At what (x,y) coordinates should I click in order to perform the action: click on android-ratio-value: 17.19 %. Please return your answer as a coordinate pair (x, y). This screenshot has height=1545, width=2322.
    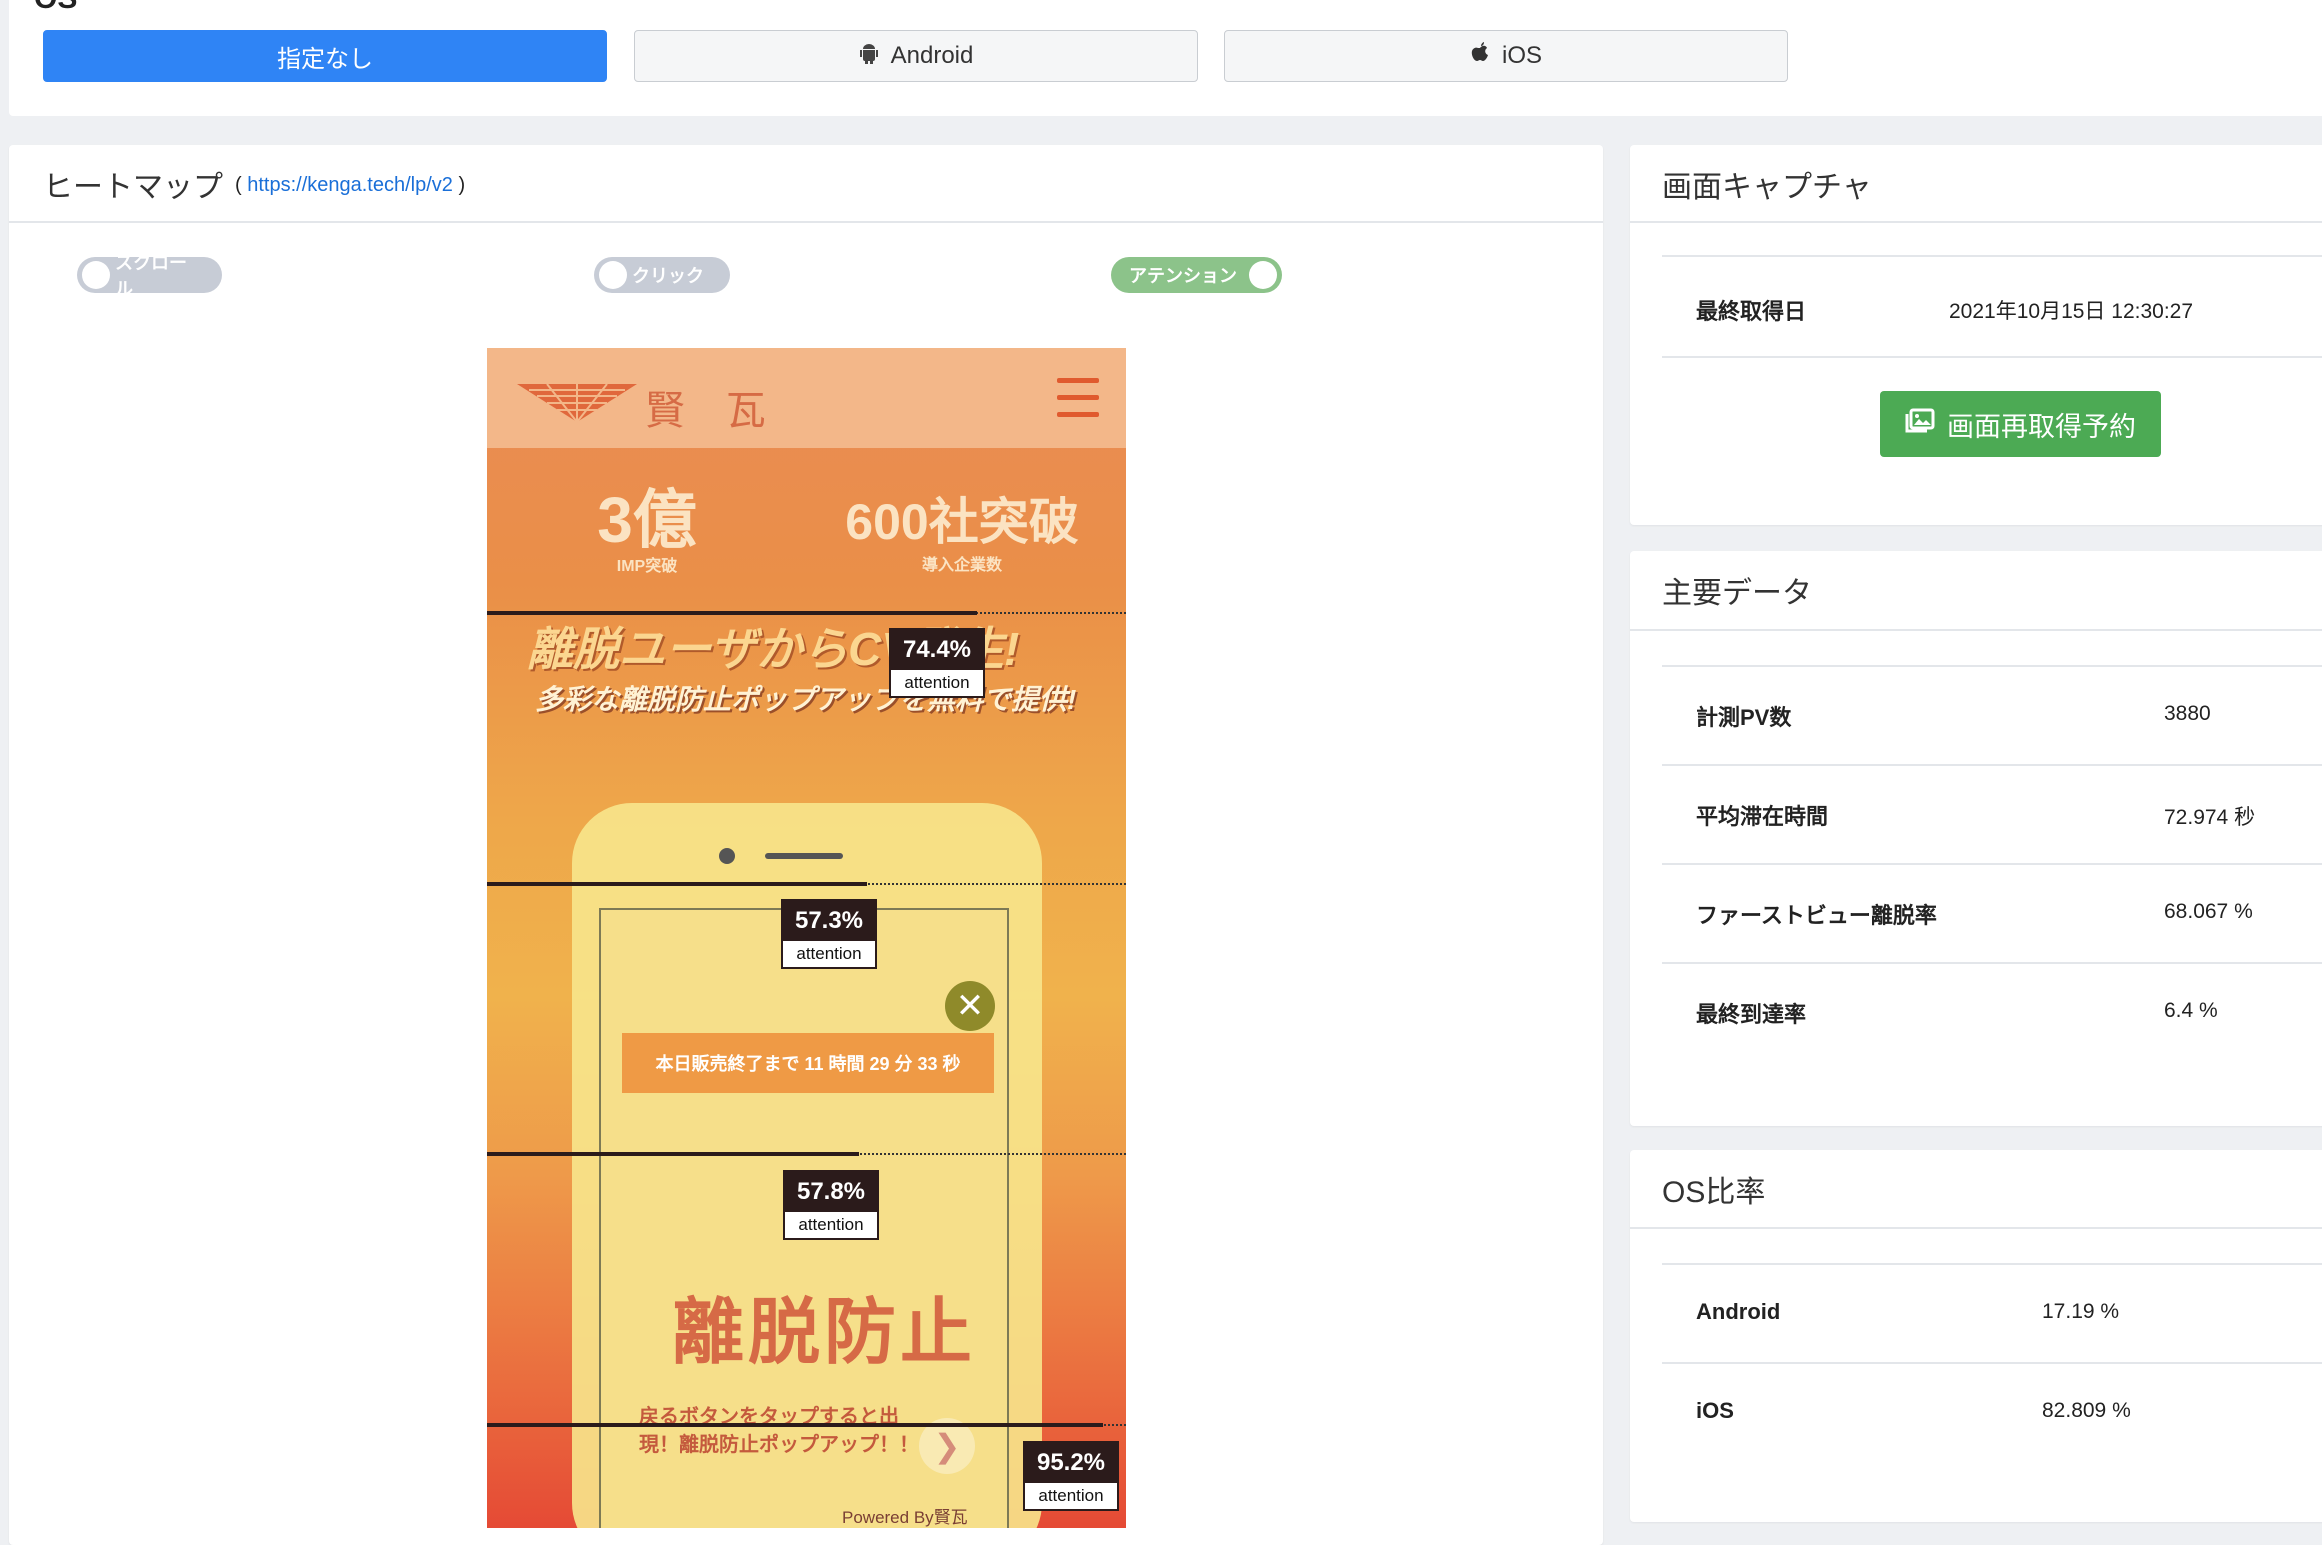
    Looking at the image, I should click on (2081, 1311).